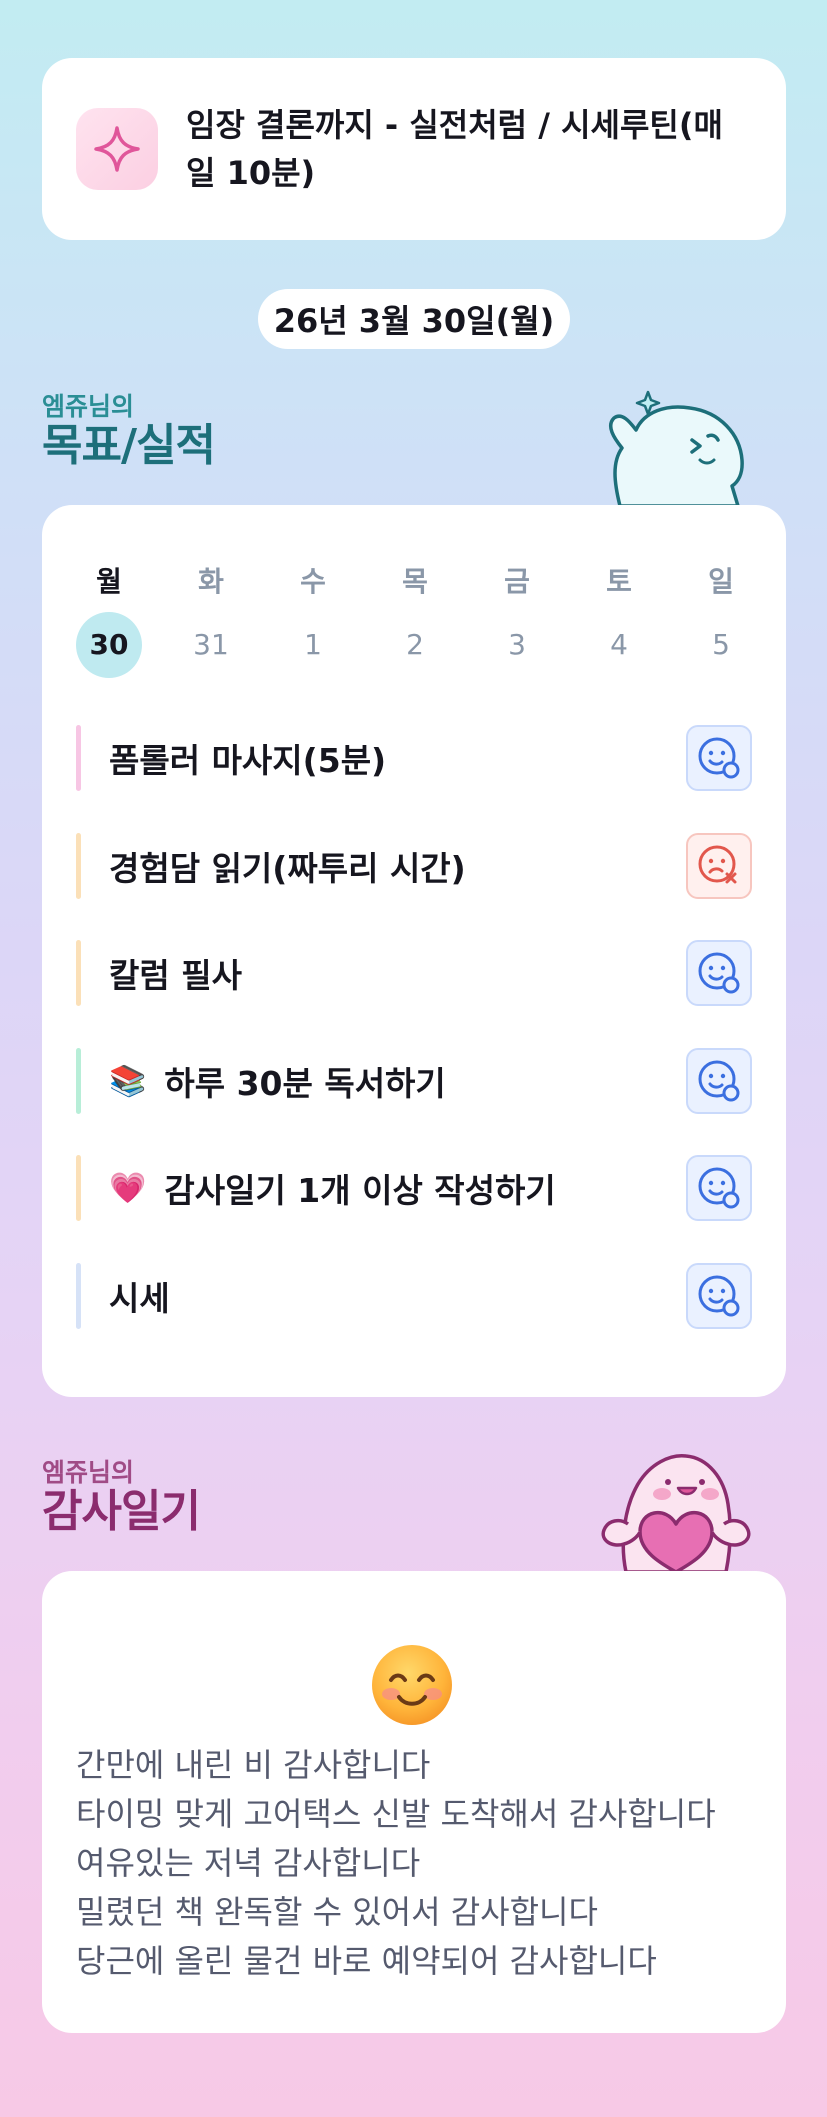 Image resolution: width=827 pixels, height=2117 pixels. I want to click on task-row: 경험담 읽기(짜투리 시간), so click(414, 866).